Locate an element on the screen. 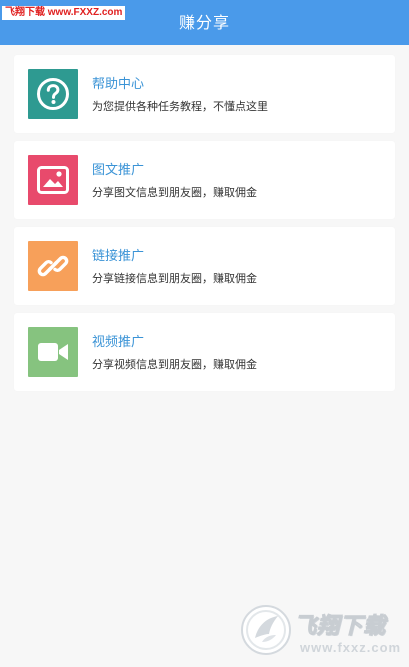 This screenshot has height=667, width=409. watermark-top: 飞翔下载 www.FXXZ.com is located at coordinates (64, 13).